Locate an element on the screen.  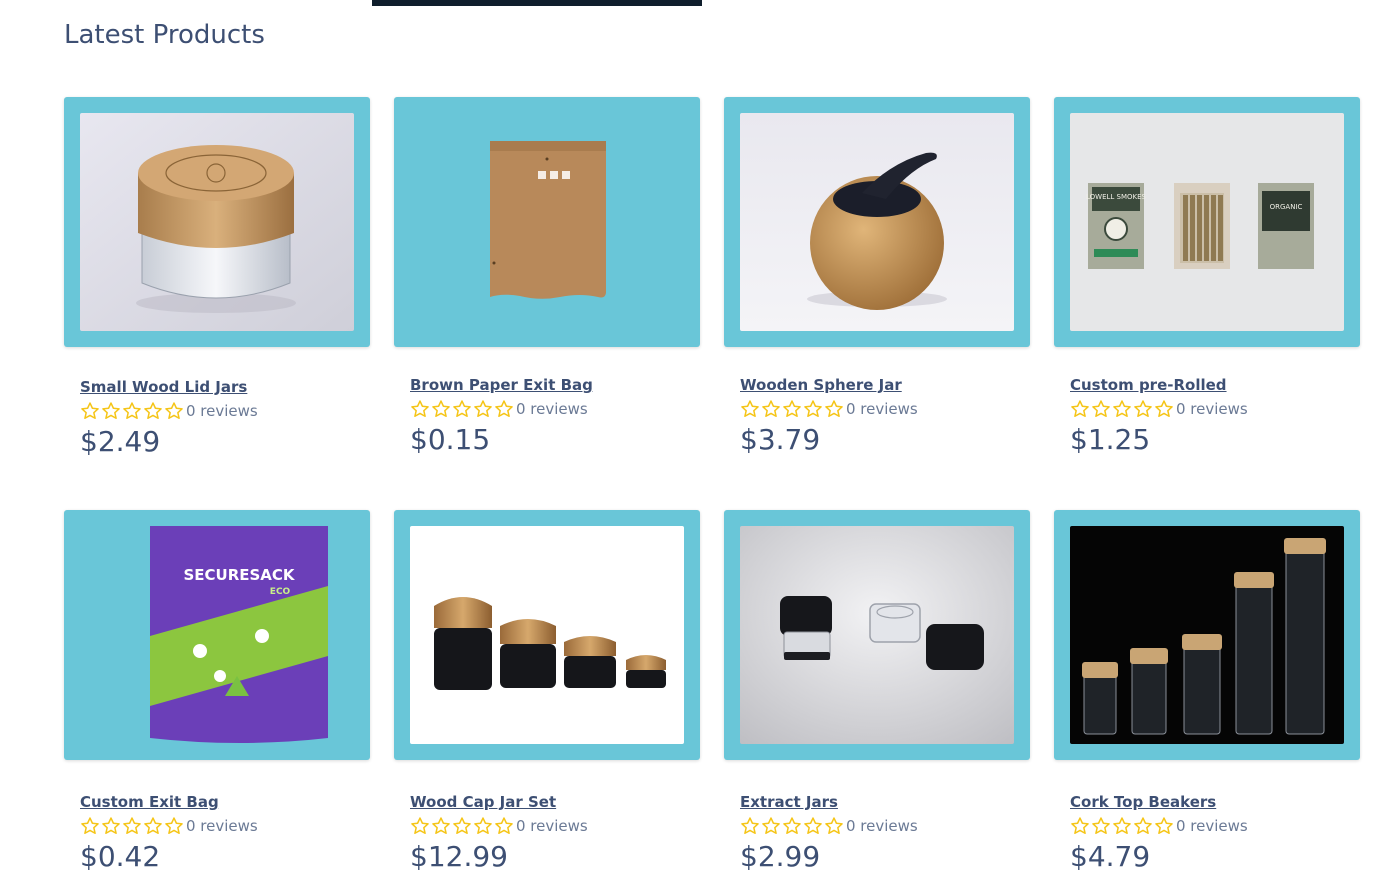
product-image: LOWELL SMOKES ORGANIC is located at coordinates (1207, 222).